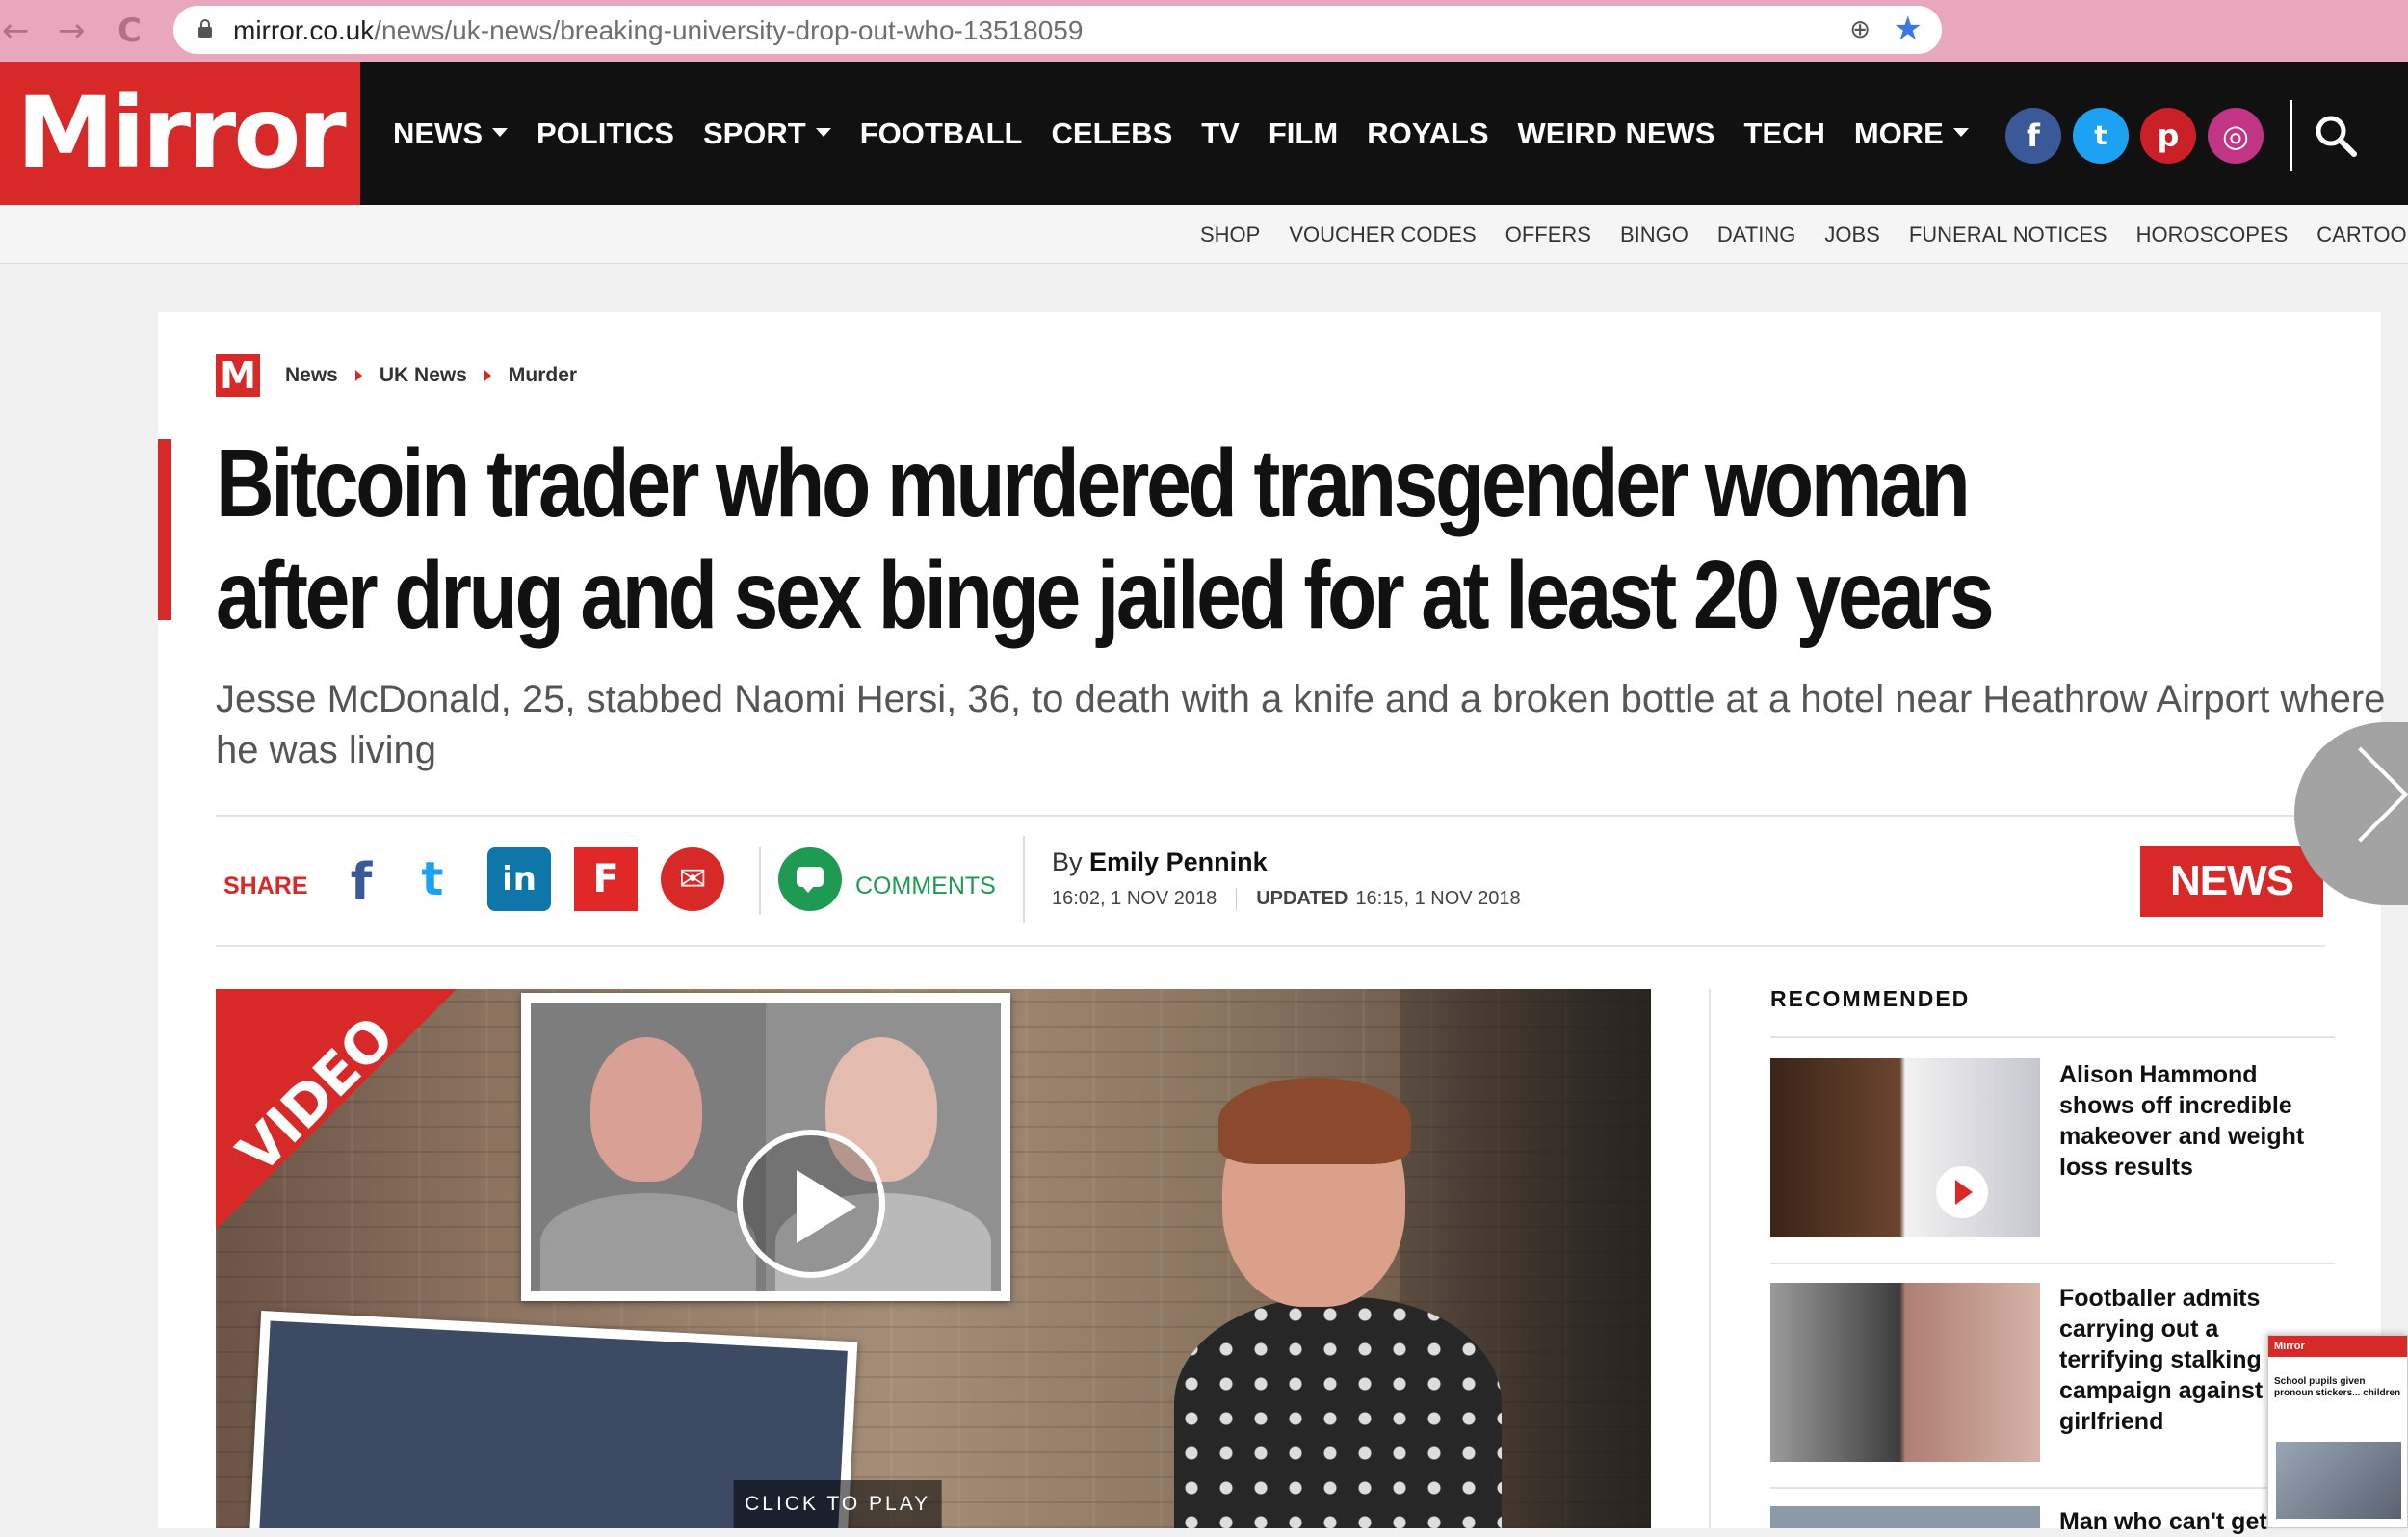 The width and height of the screenshot is (2408, 1537). Describe the element at coordinates (941, 134) in the screenshot. I see `nav-football: FOOTBALL` at that location.